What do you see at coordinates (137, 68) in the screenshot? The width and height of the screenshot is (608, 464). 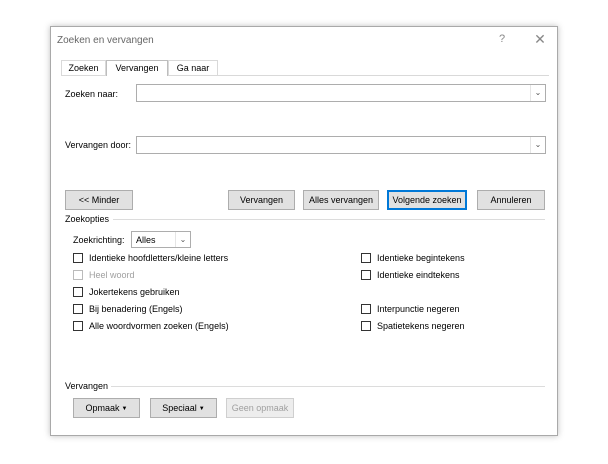 I see `tab-vervangen: Vervangen` at bounding box center [137, 68].